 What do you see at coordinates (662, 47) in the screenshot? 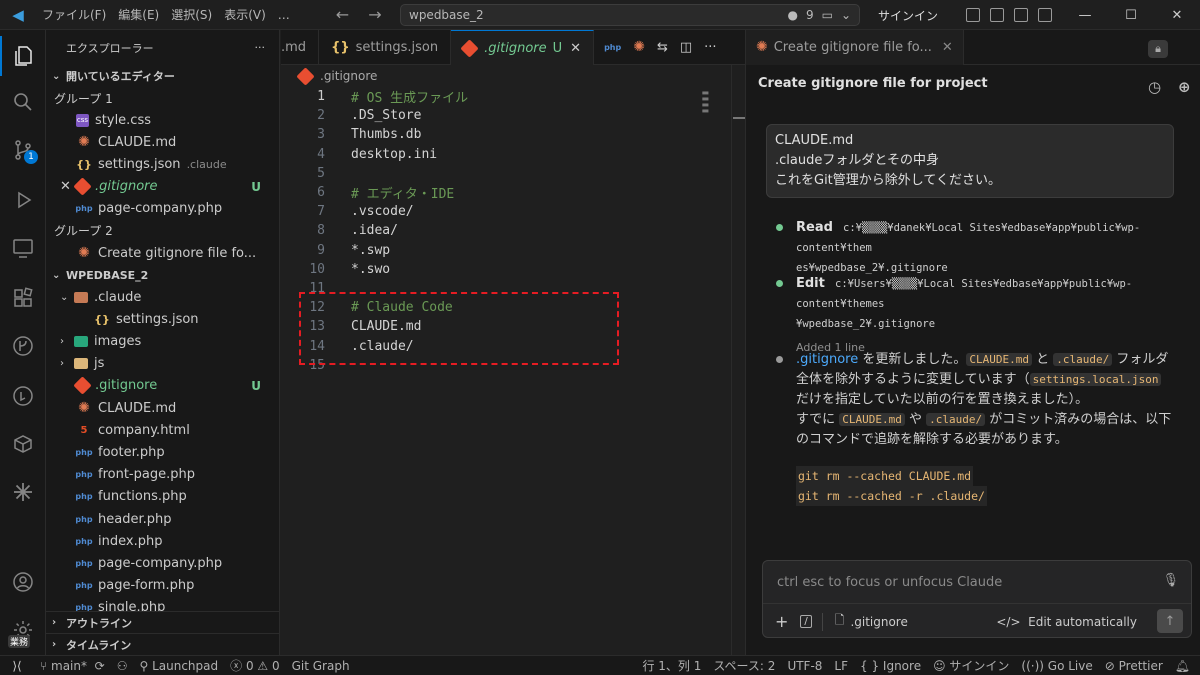
I see `compare-changes-icon: ⇆` at bounding box center [662, 47].